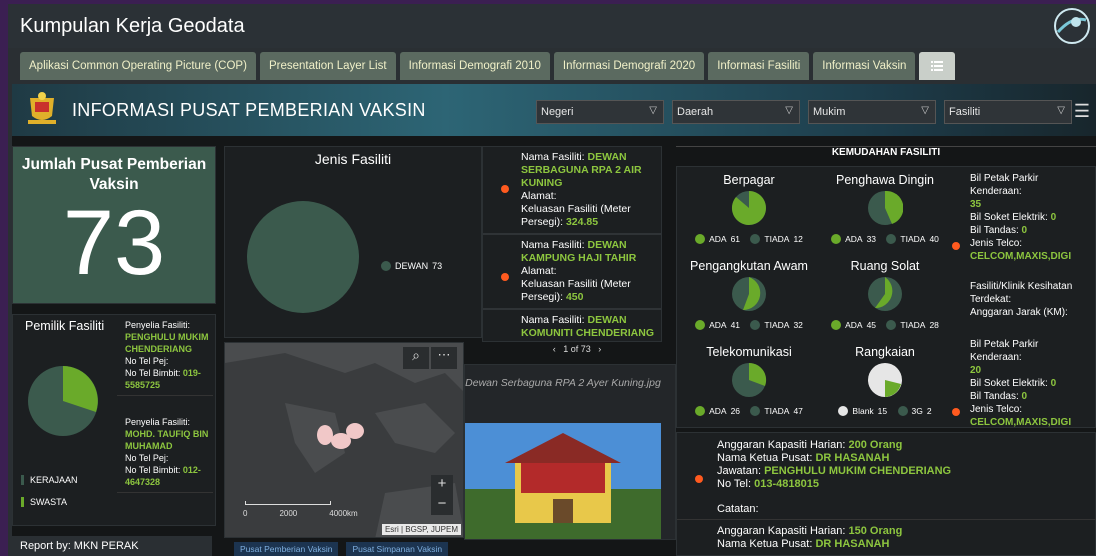 The height and width of the screenshot is (556, 1096). I want to click on crest-icon, so click(42, 108).